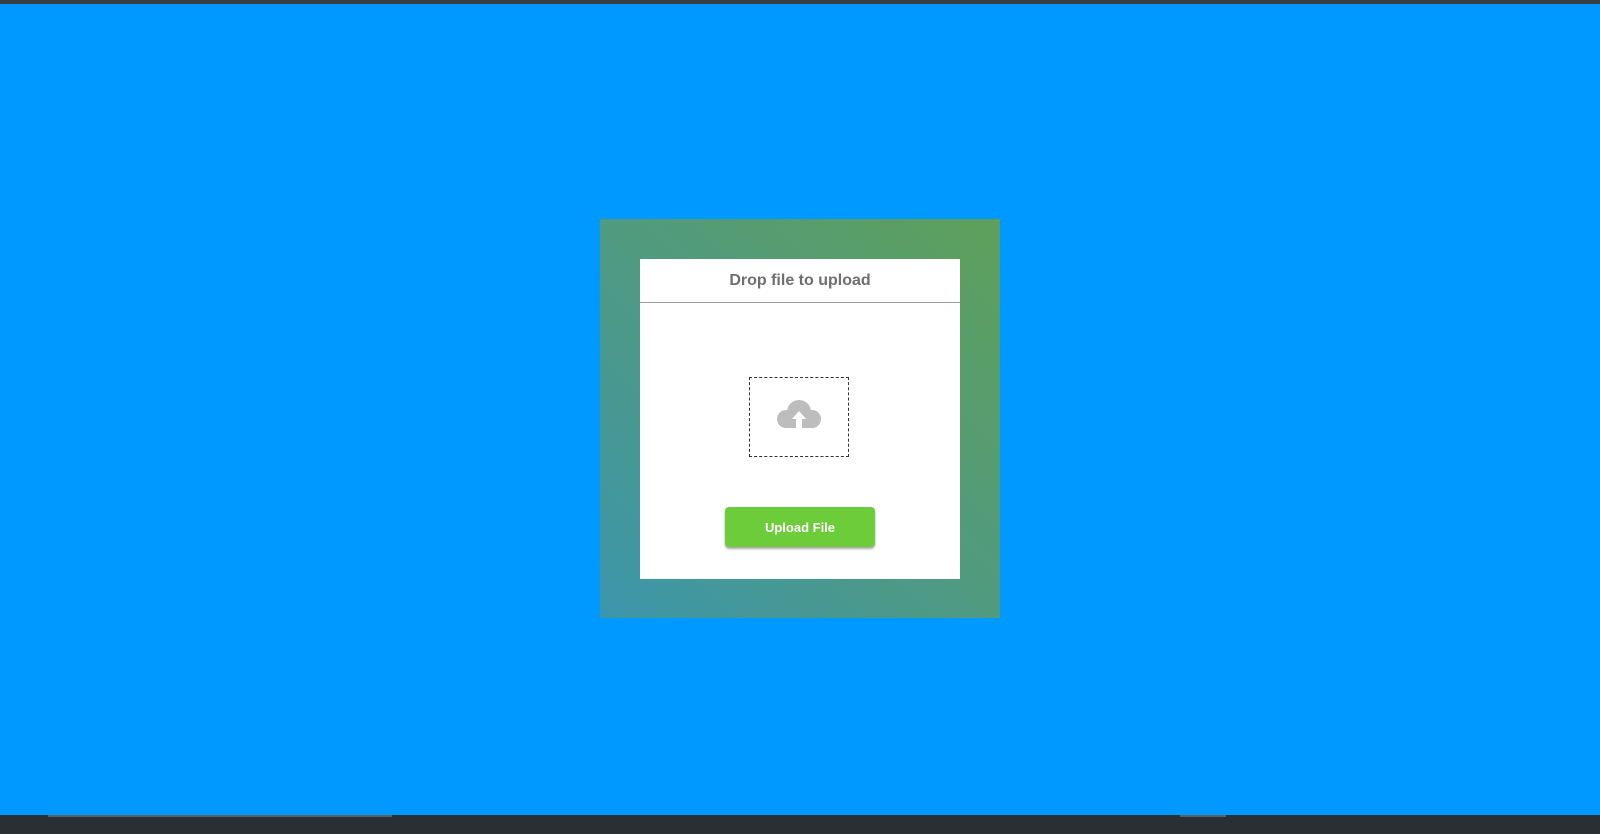 The image size is (1600, 834). I want to click on upload-frame: Drop file to upload Upload File, so click(800, 418).